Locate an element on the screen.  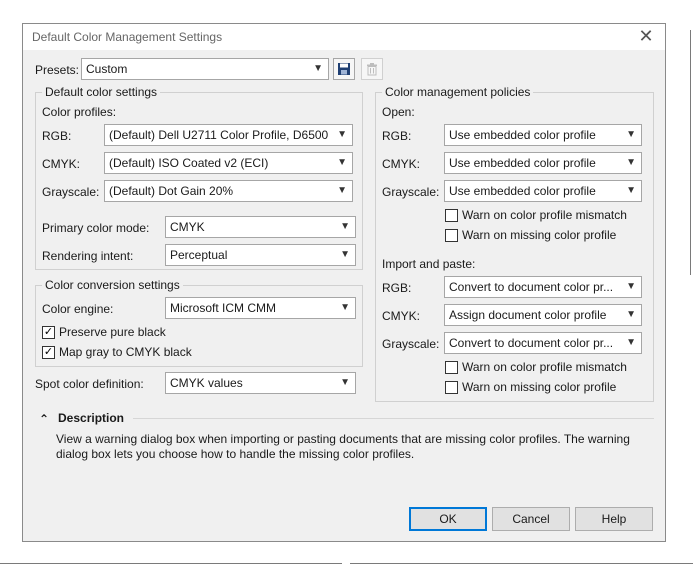
save-icon is located at coordinates (344, 69).